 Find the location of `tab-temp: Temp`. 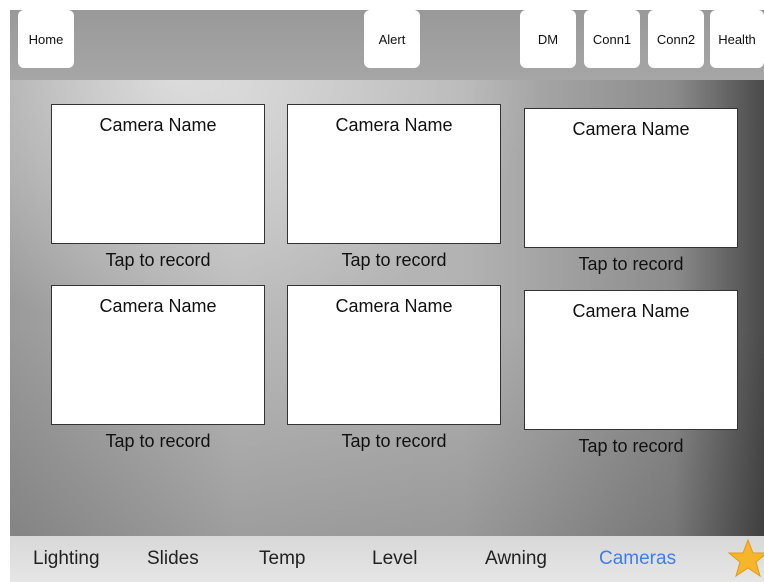

tab-temp: Temp is located at coordinates (282, 559).